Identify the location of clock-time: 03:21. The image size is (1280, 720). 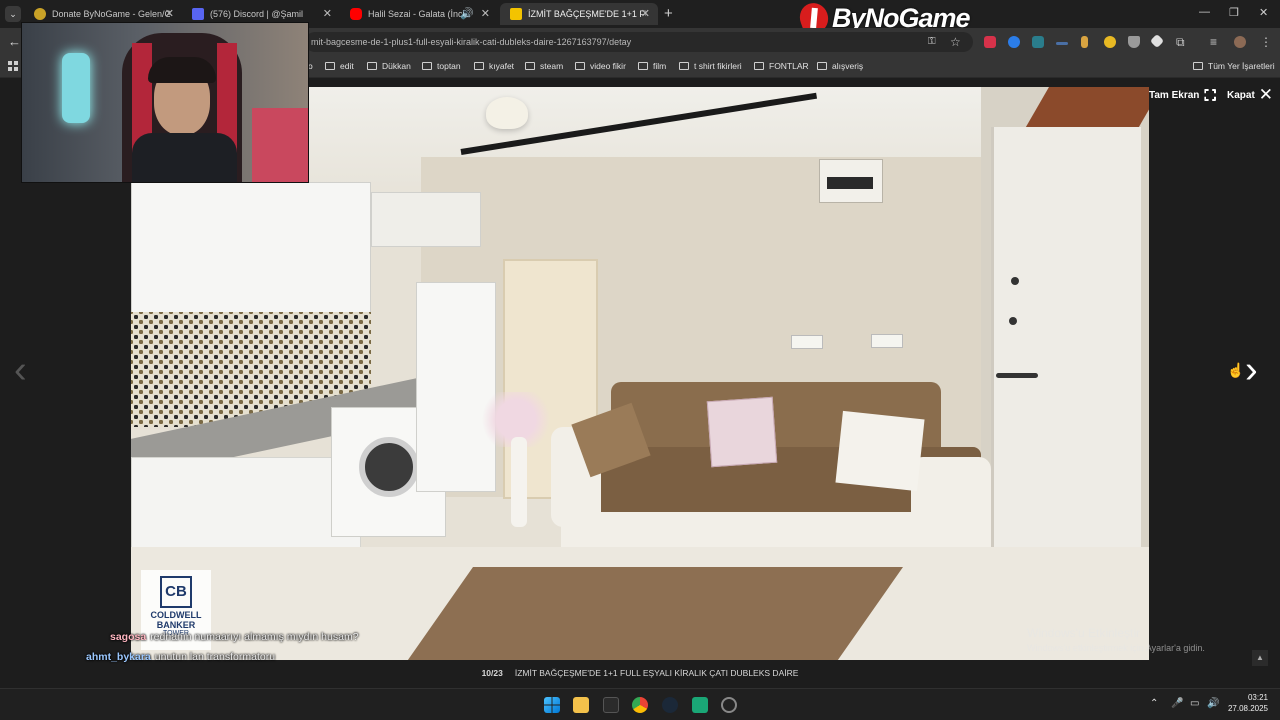
(1257, 697).